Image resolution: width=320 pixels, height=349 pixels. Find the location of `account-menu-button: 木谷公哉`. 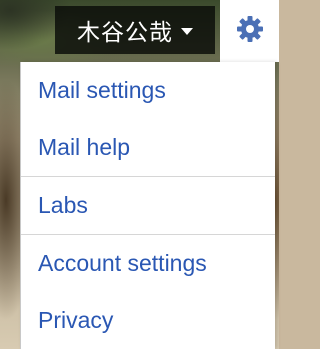

account-menu-button: 木谷公哉 is located at coordinates (135, 30).